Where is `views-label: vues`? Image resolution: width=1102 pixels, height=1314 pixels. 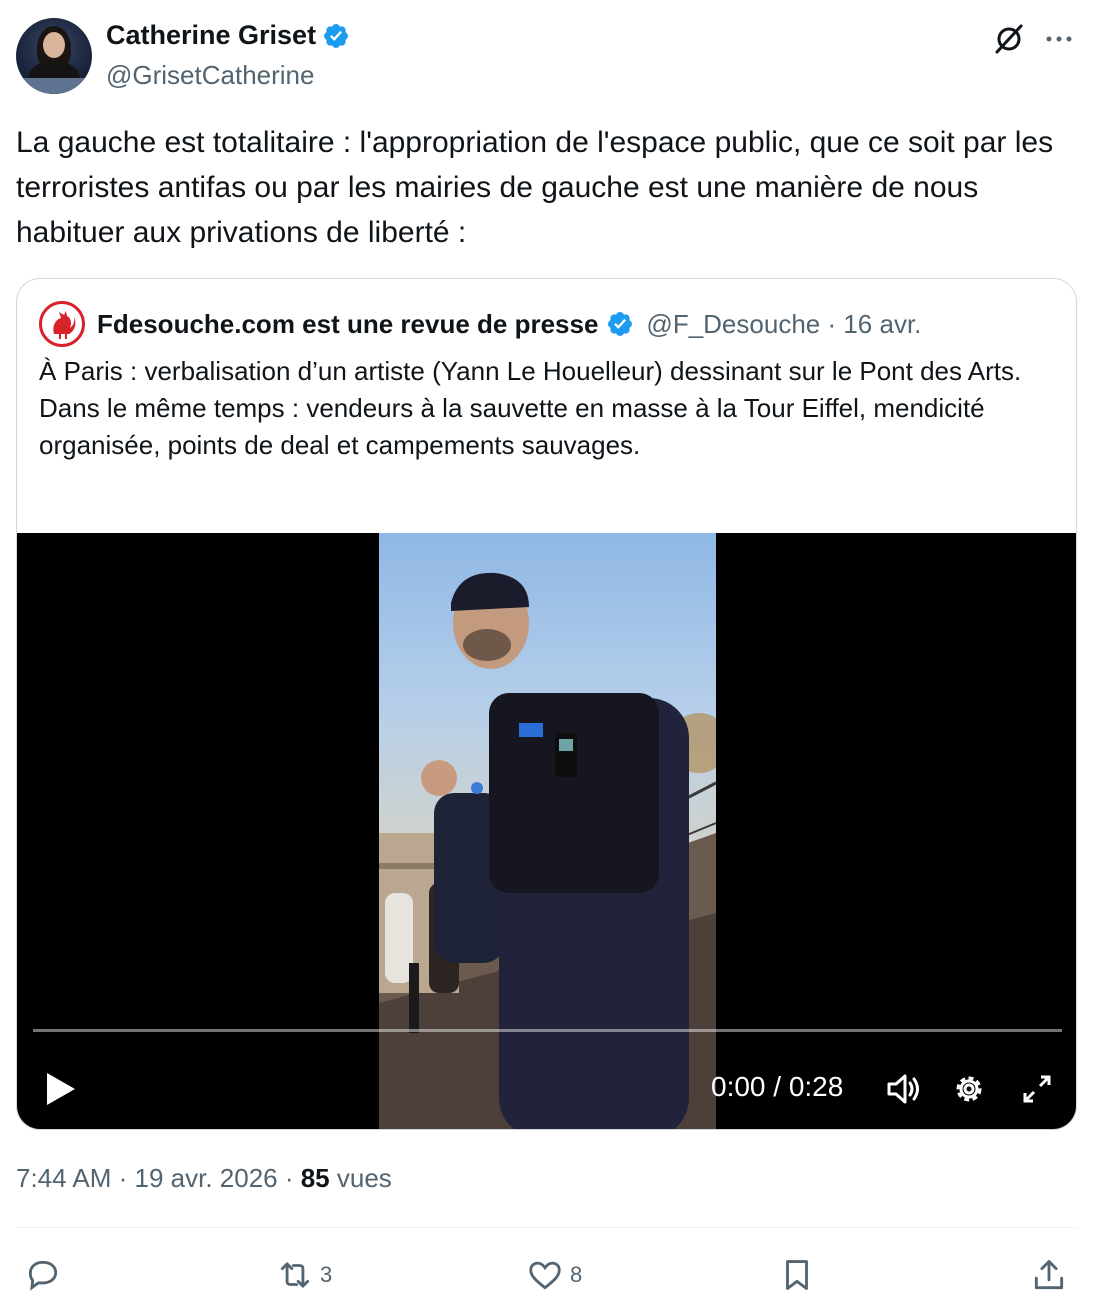 views-label: vues is located at coordinates (360, 1178).